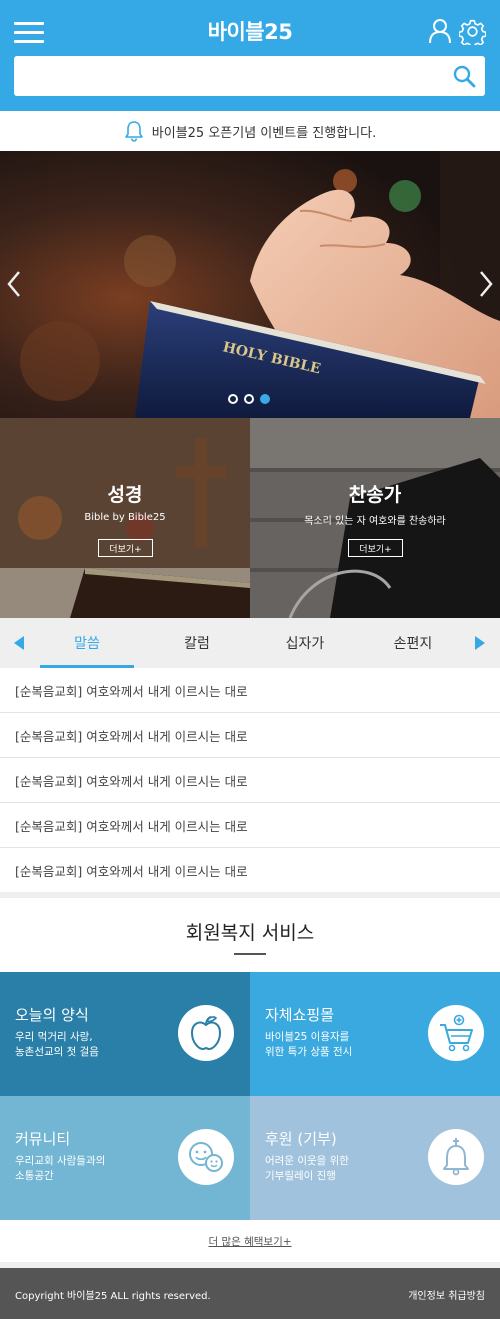  What do you see at coordinates (486, 284) in the screenshot?
I see `carousel-next-icon` at bounding box center [486, 284].